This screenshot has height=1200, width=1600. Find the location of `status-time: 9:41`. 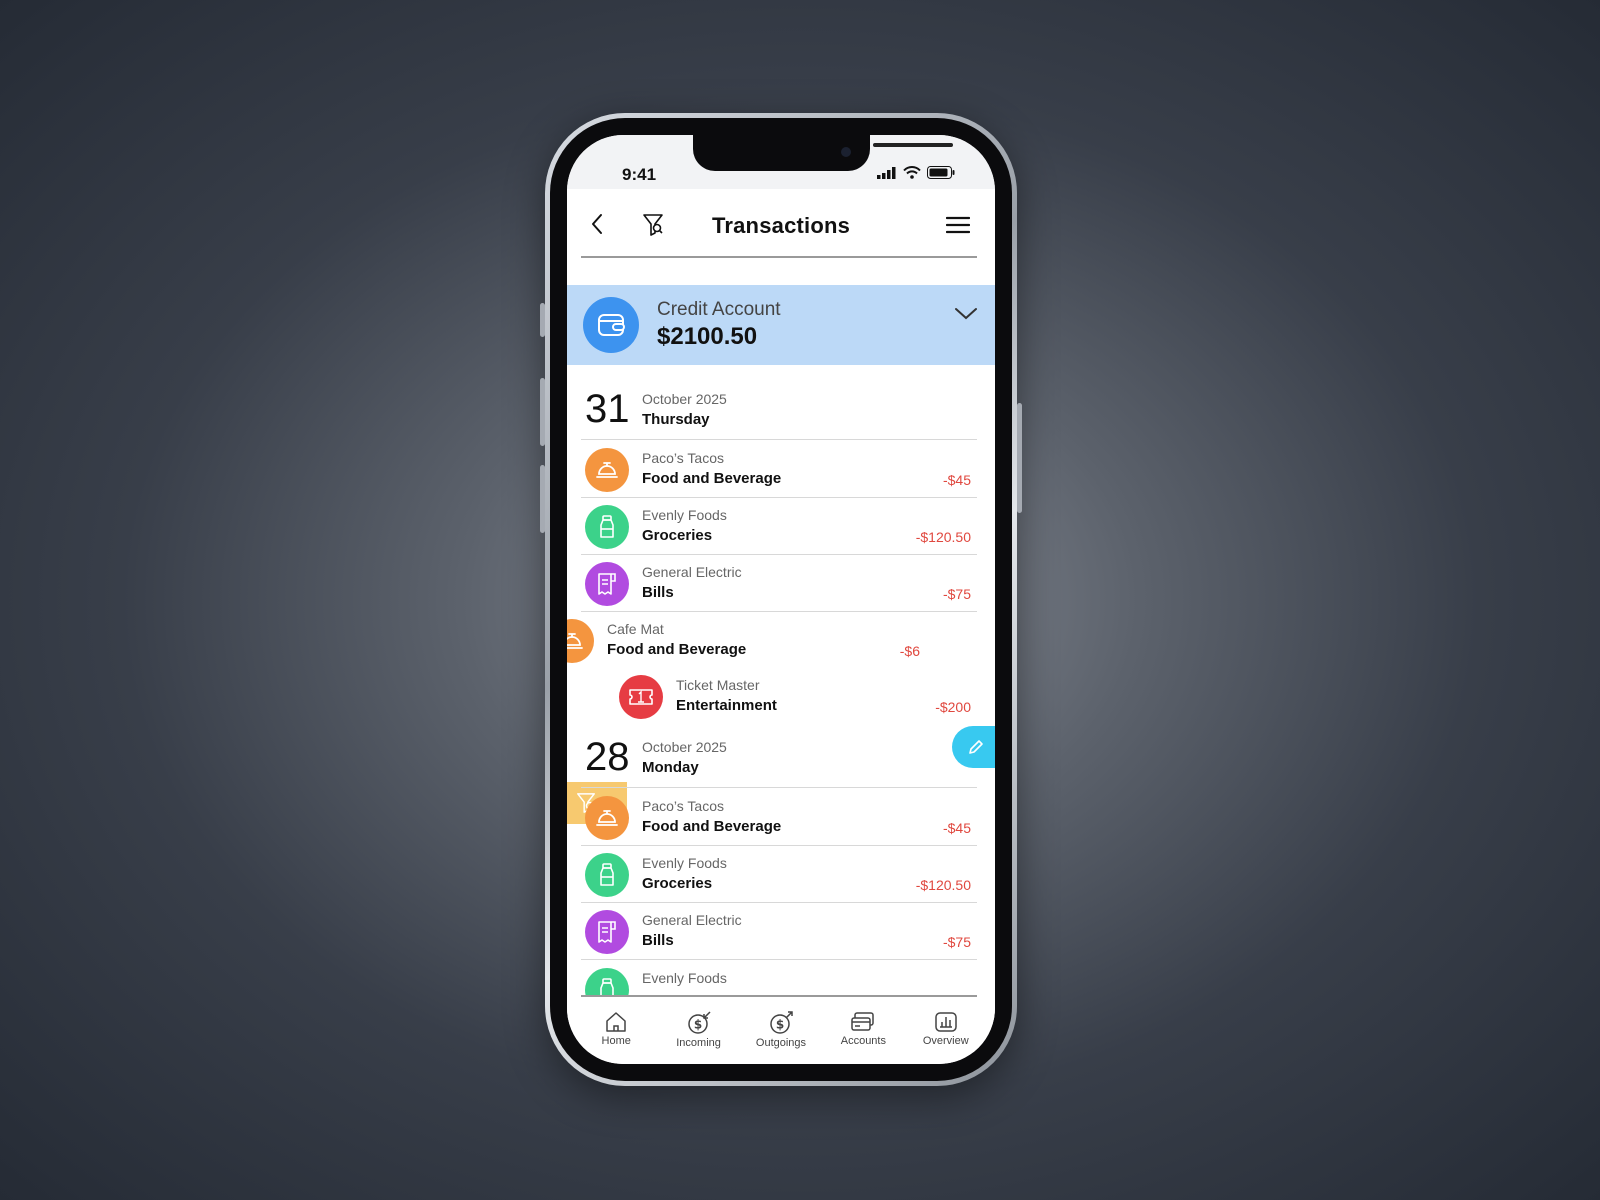

status-time: 9:41 is located at coordinates (639, 174).